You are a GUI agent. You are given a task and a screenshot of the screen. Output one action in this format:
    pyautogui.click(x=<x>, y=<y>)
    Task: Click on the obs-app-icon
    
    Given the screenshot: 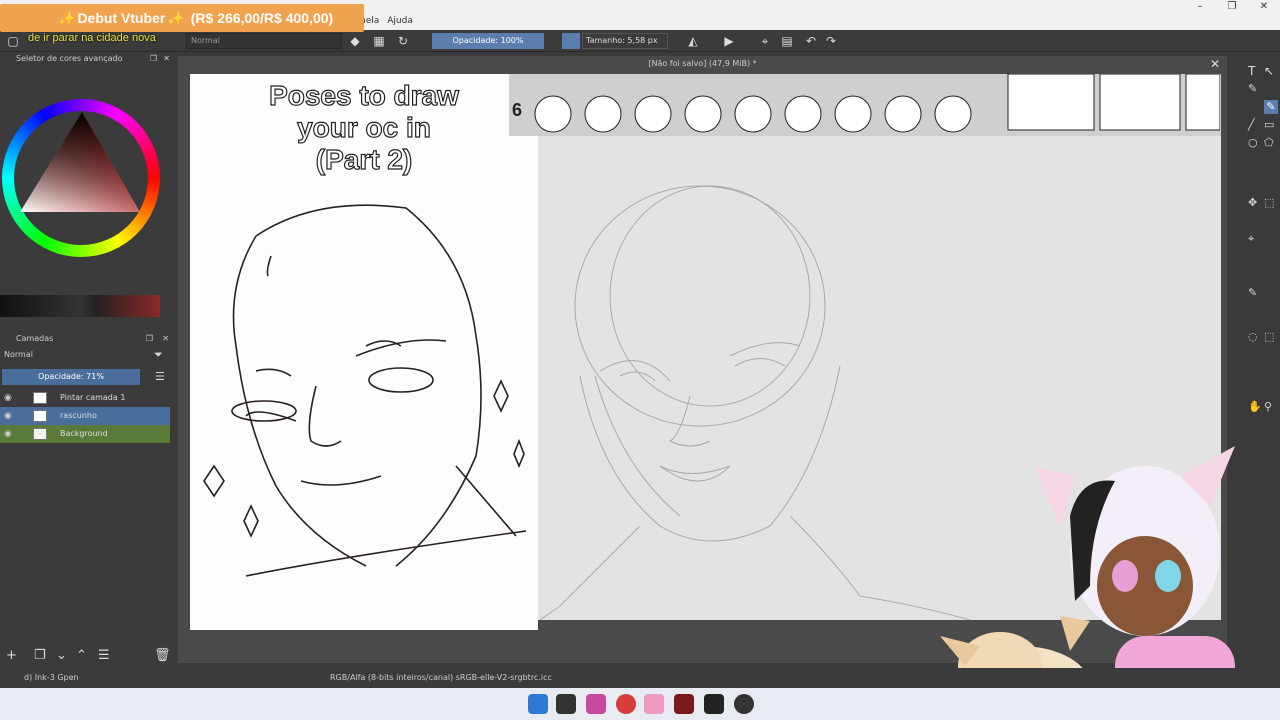 What is the action you would take?
    pyautogui.click(x=714, y=704)
    